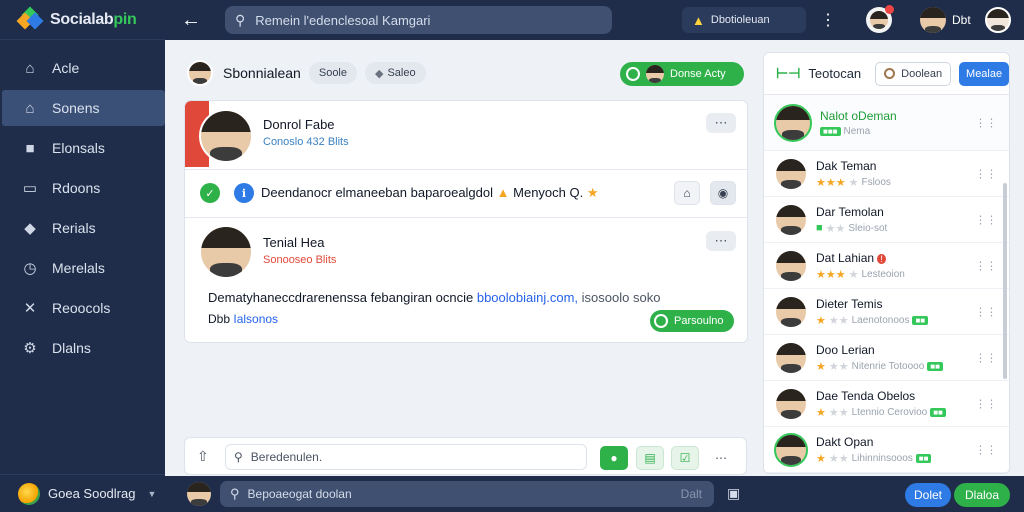  Describe the element at coordinates (30, 108) in the screenshot. I see `home-icon: ⌂` at that location.